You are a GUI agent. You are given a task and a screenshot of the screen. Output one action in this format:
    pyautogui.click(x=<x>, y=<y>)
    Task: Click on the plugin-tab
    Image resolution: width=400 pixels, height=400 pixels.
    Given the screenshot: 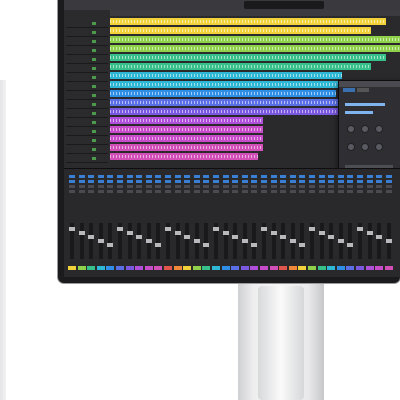 What is the action you would take?
    pyautogui.click(x=349, y=90)
    